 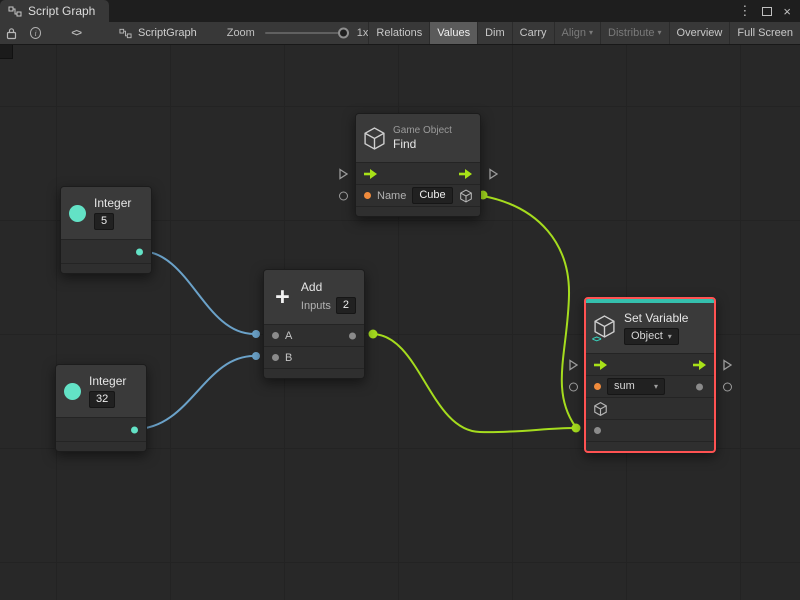 I want to click on add-icon: +, so click(x=282, y=296).